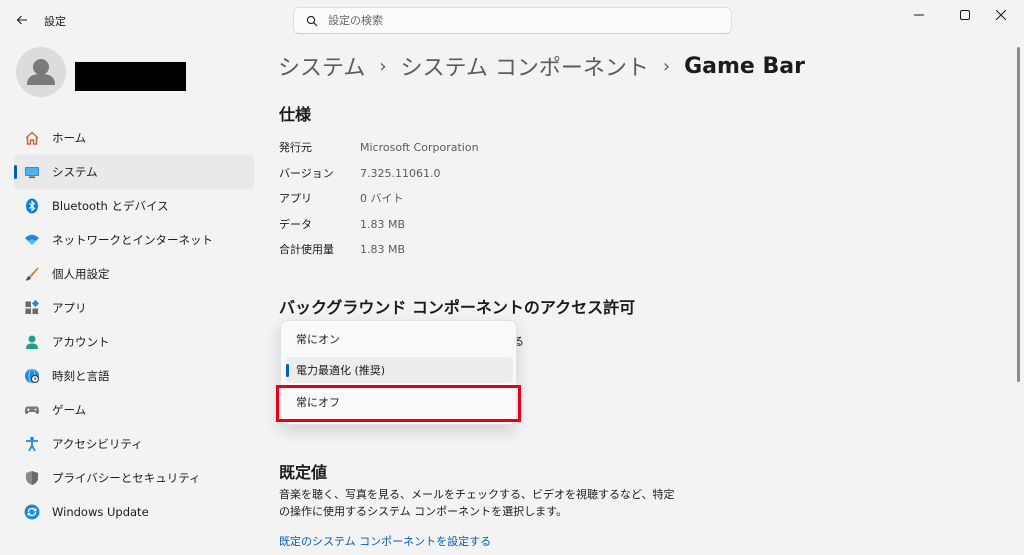 This screenshot has height=555, width=1024. Describe the element at coordinates (69, 410) in the screenshot. I see `sidebar-item-label: ゲーム` at that location.